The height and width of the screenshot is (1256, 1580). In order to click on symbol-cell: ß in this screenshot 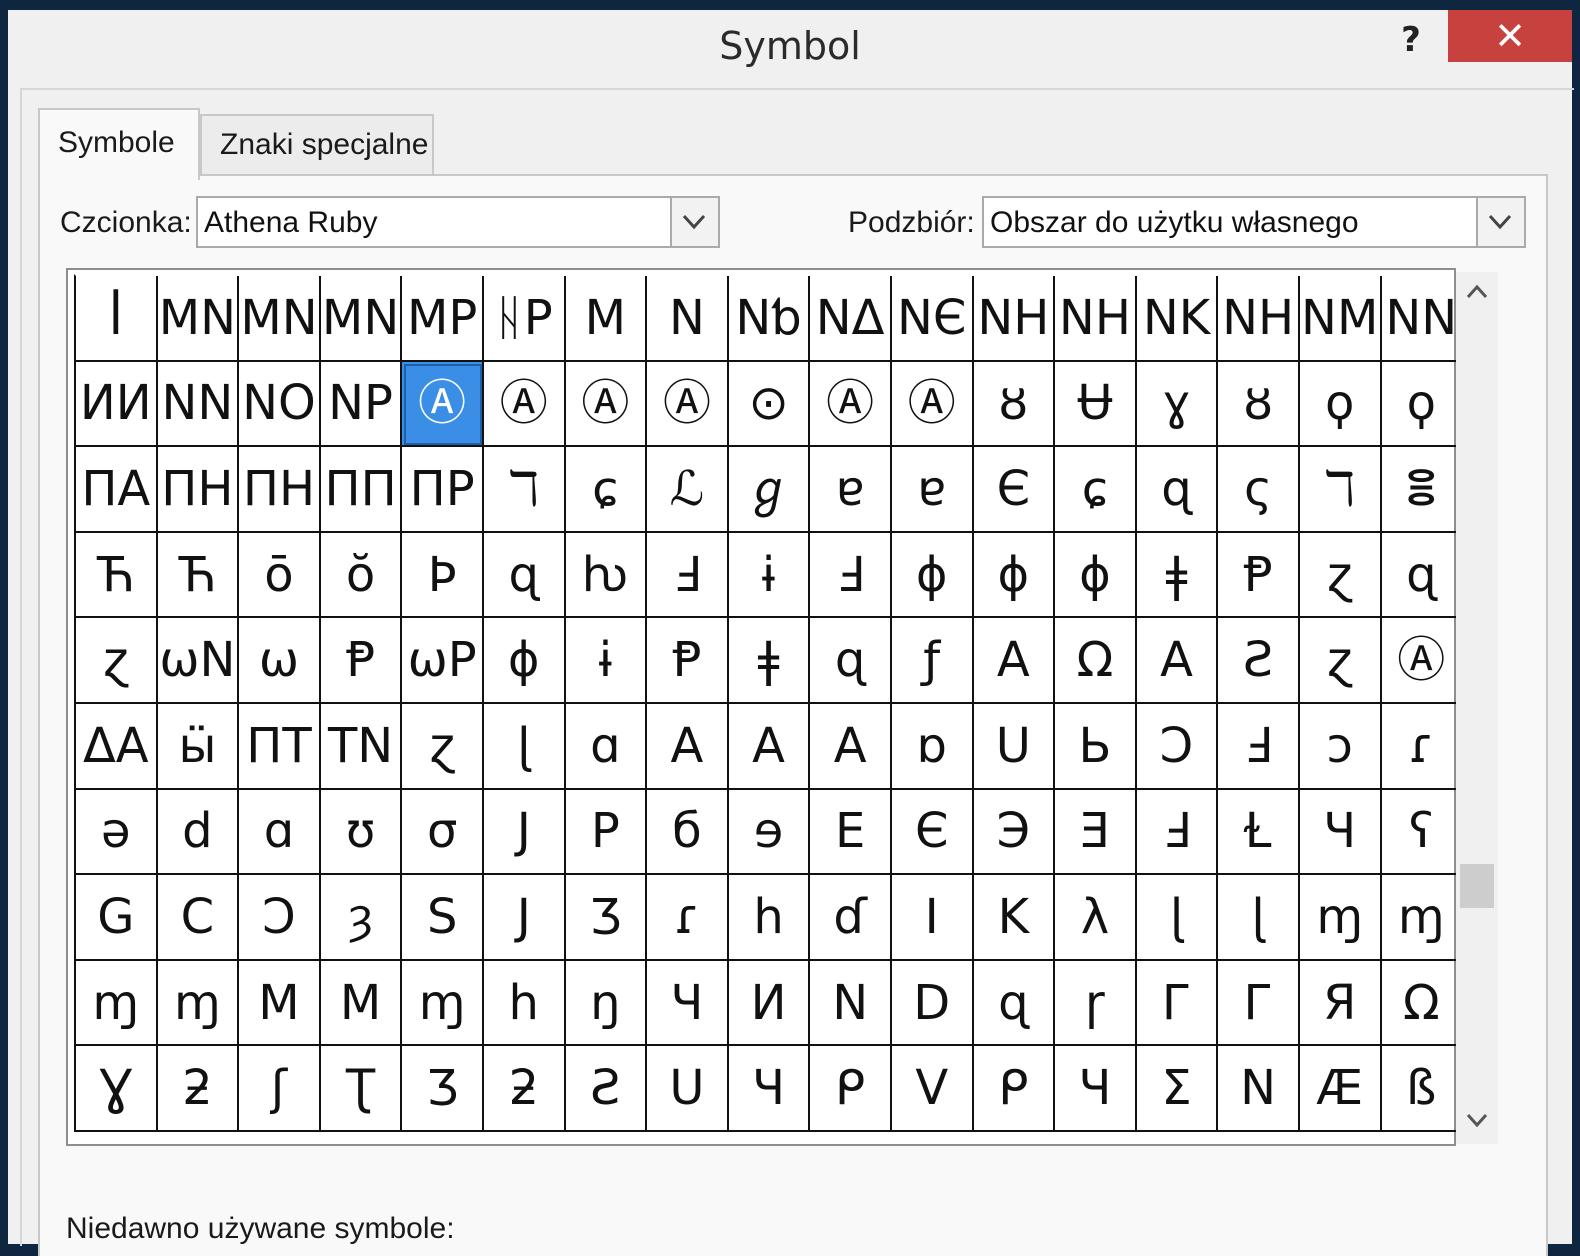, I will do `click(1422, 1089)`.